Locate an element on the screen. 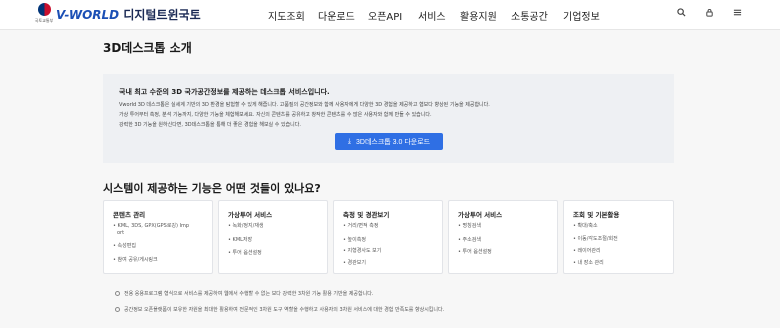 The image size is (780, 328). card-item: • 경관보기 is located at coordinates (354, 263).